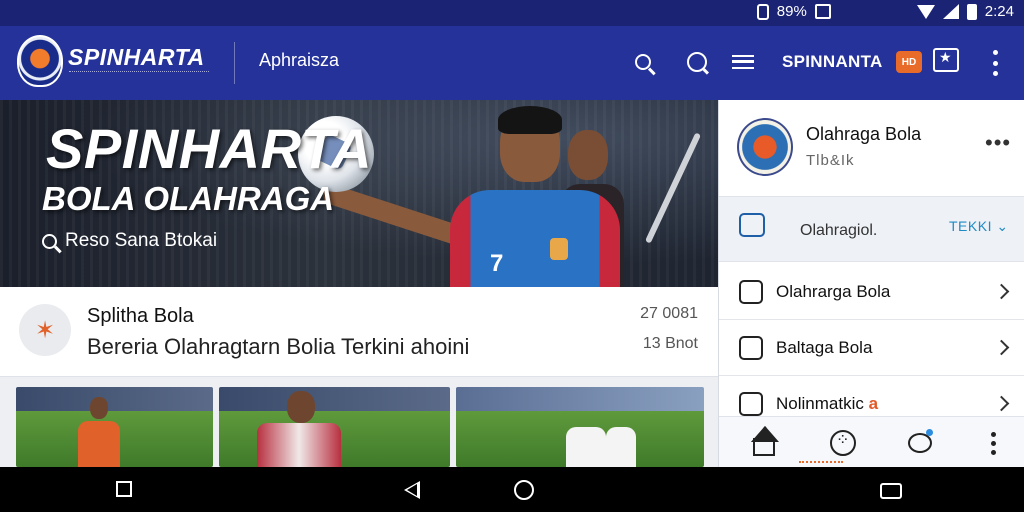 The width and height of the screenshot is (1024, 512). I want to click on thumbnail-strip, so click(359, 422).